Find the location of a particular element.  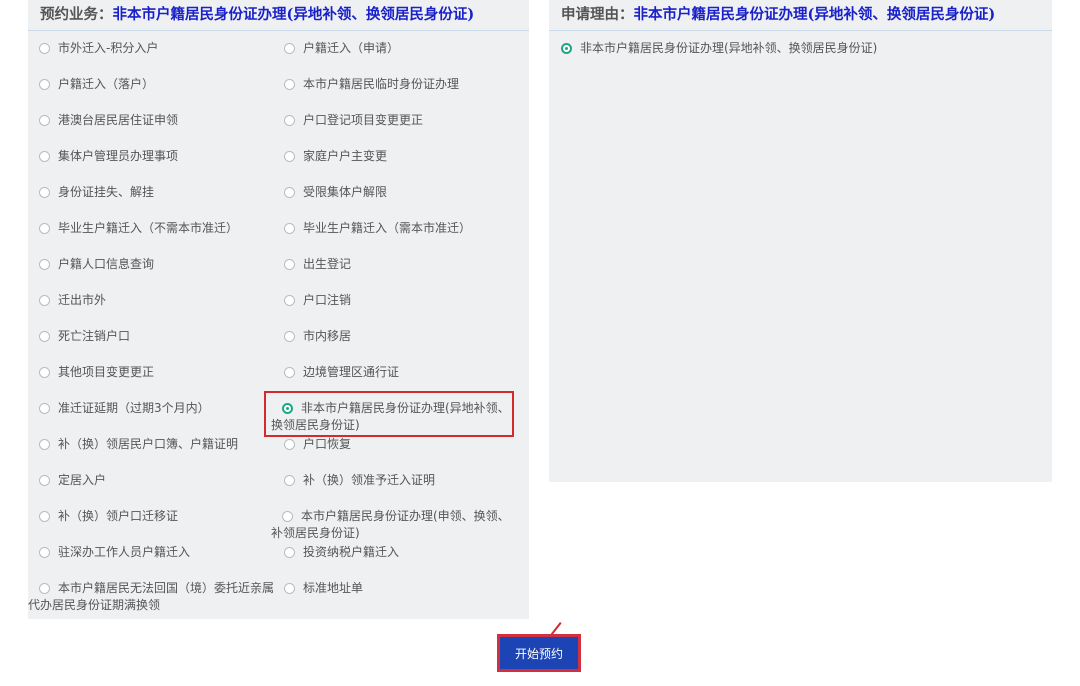

option-label: 本市户籍居民无法回国（境）委托近亲属代办居民身份证期满换领 is located at coordinates (151, 596).